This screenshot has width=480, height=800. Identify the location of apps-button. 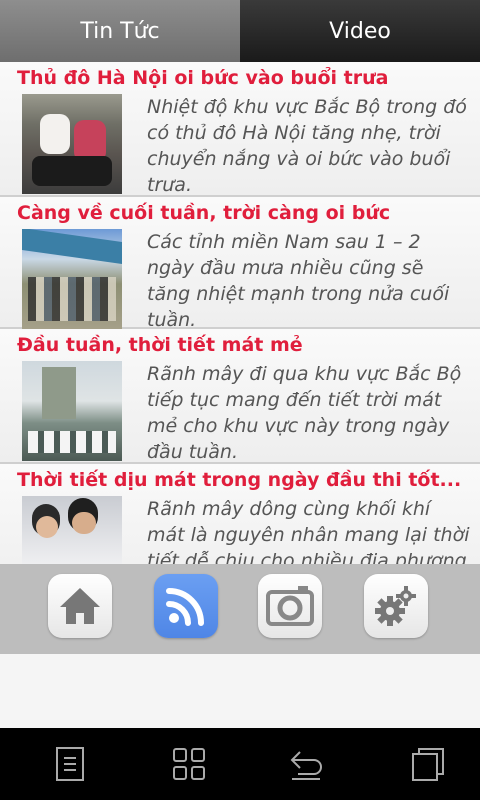
(189, 764).